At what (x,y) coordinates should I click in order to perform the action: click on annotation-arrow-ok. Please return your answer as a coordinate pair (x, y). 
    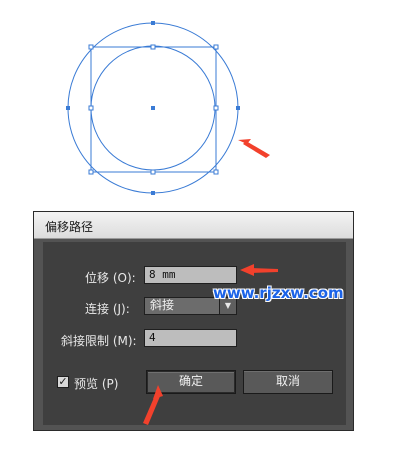
    Looking at the image, I should click on (153, 405).